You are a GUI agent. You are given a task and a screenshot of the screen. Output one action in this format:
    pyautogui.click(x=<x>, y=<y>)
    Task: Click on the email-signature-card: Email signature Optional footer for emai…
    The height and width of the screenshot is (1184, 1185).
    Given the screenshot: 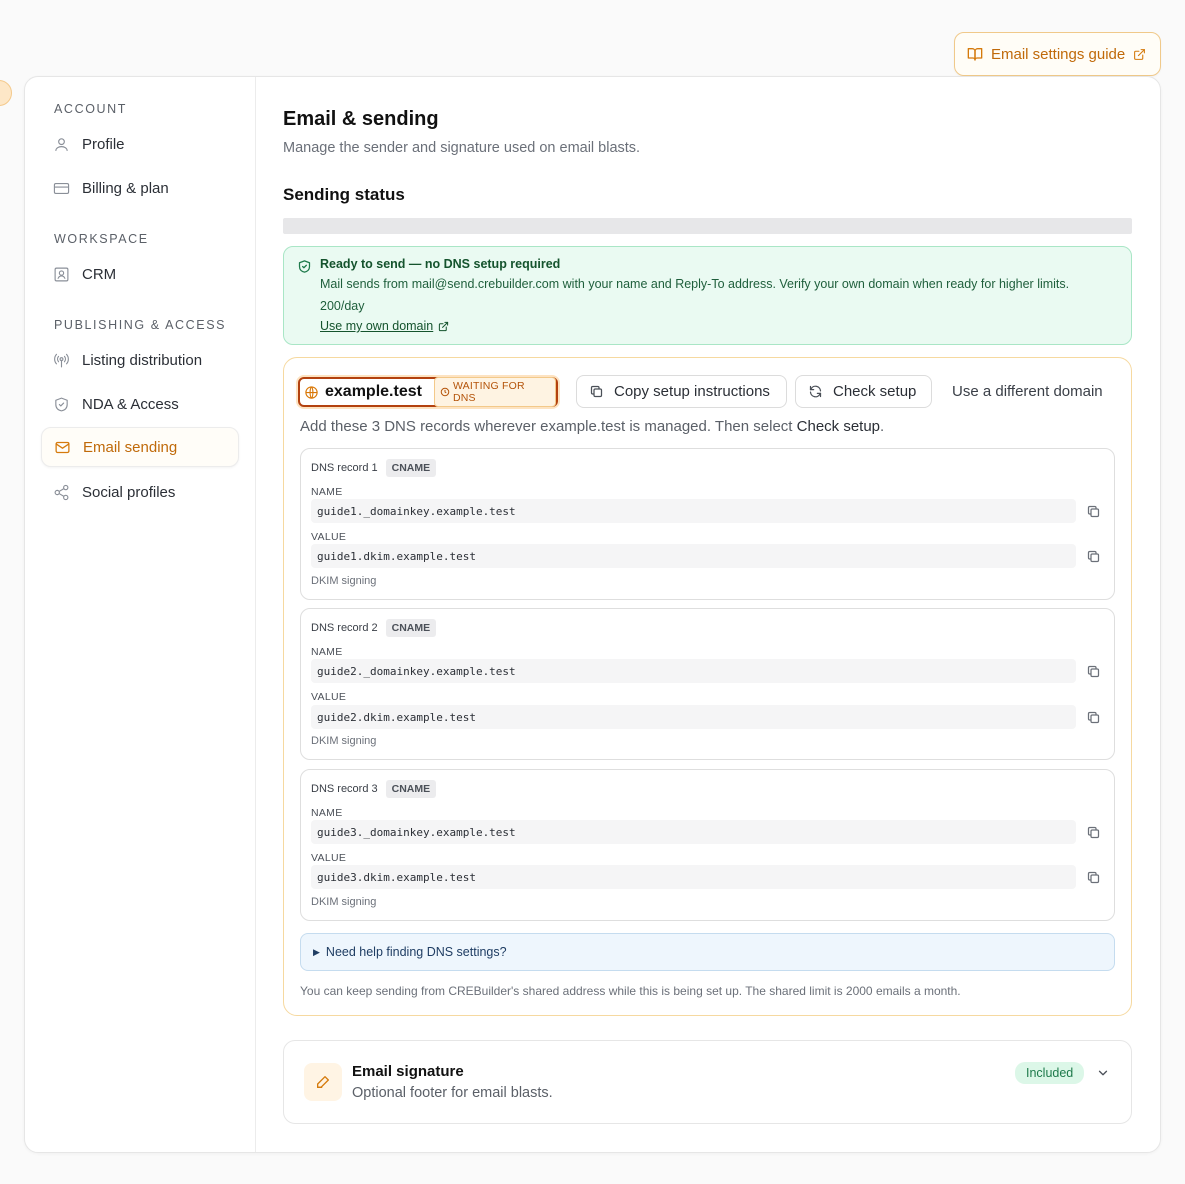 What is the action you would take?
    pyautogui.click(x=707, y=1082)
    